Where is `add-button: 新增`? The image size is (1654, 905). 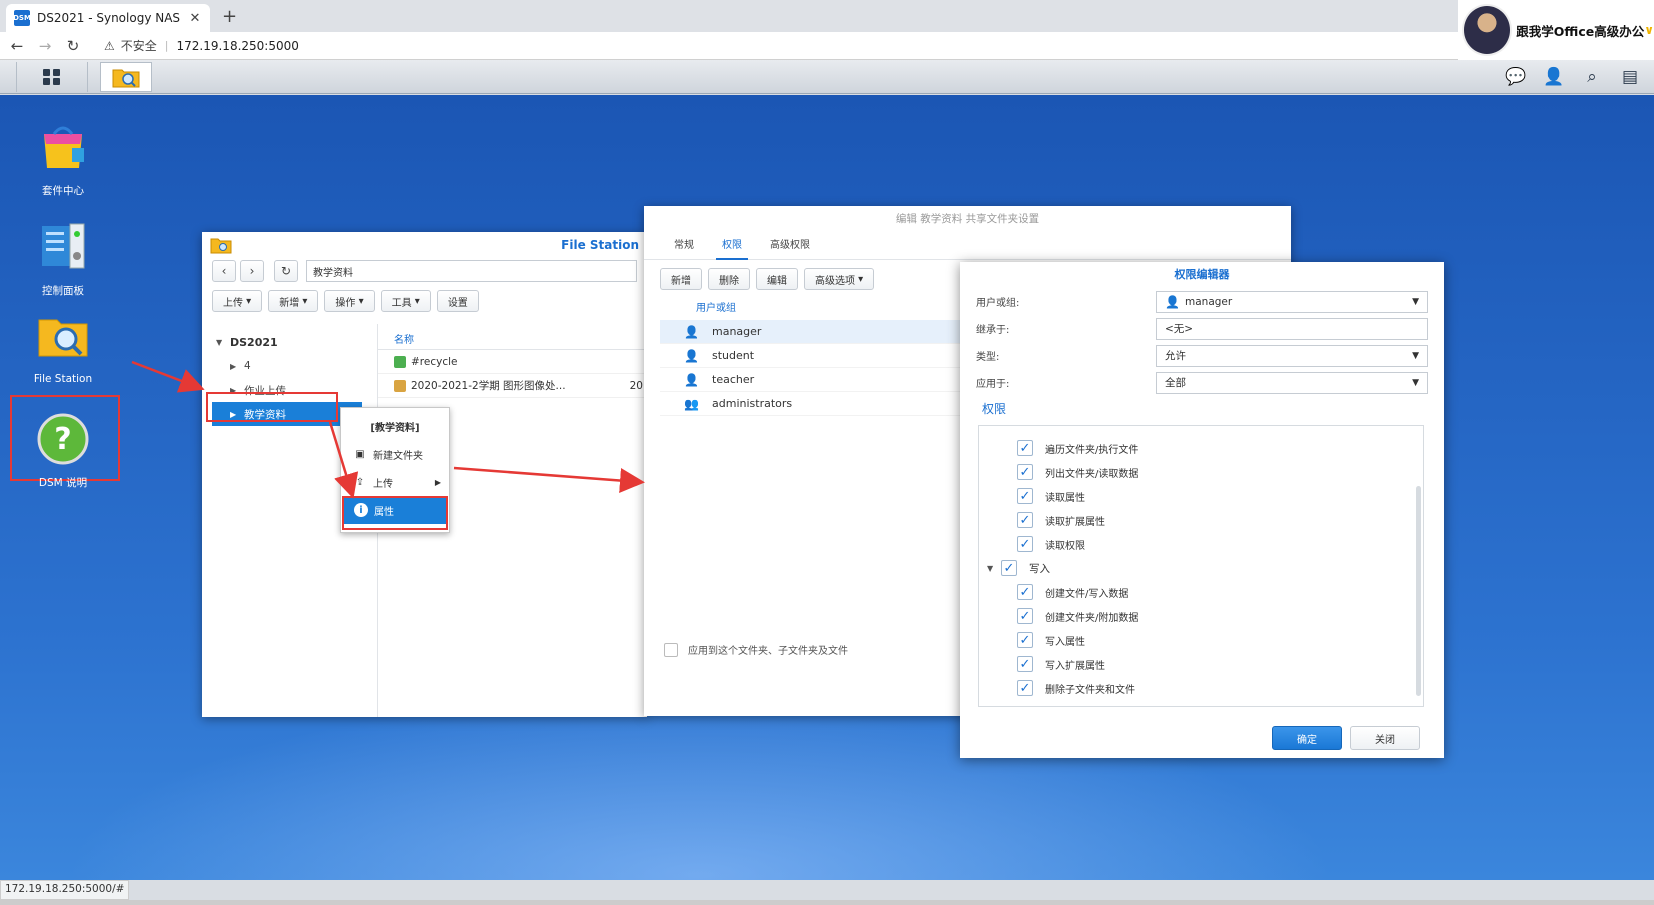 add-button: 新增 is located at coordinates (681, 279).